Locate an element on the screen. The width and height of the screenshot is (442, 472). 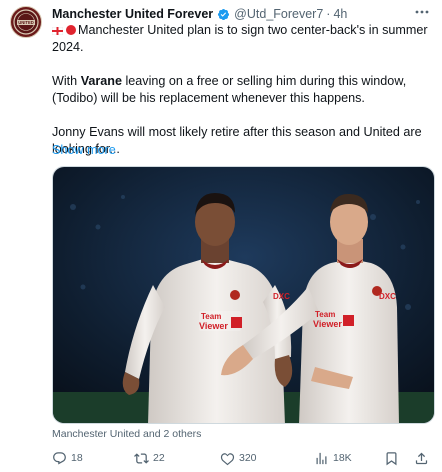
reply-count: 18 is located at coordinates (77, 458).